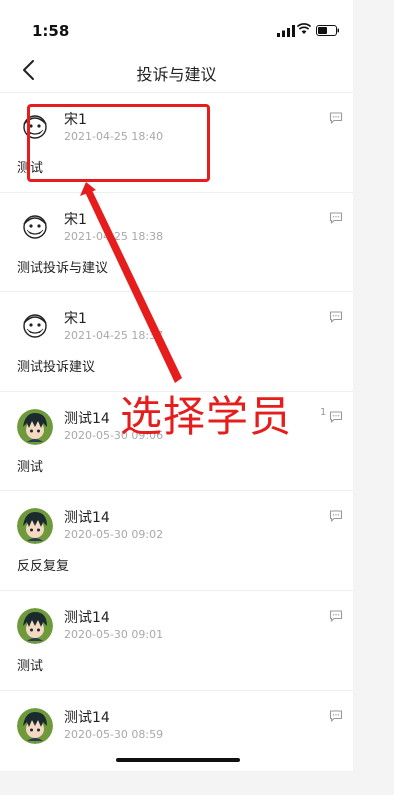 The width and height of the screenshot is (394, 795). What do you see at coordinates (327, 30) in the screenshot?
I see `battery-icon` at bounding box center [327, 30].